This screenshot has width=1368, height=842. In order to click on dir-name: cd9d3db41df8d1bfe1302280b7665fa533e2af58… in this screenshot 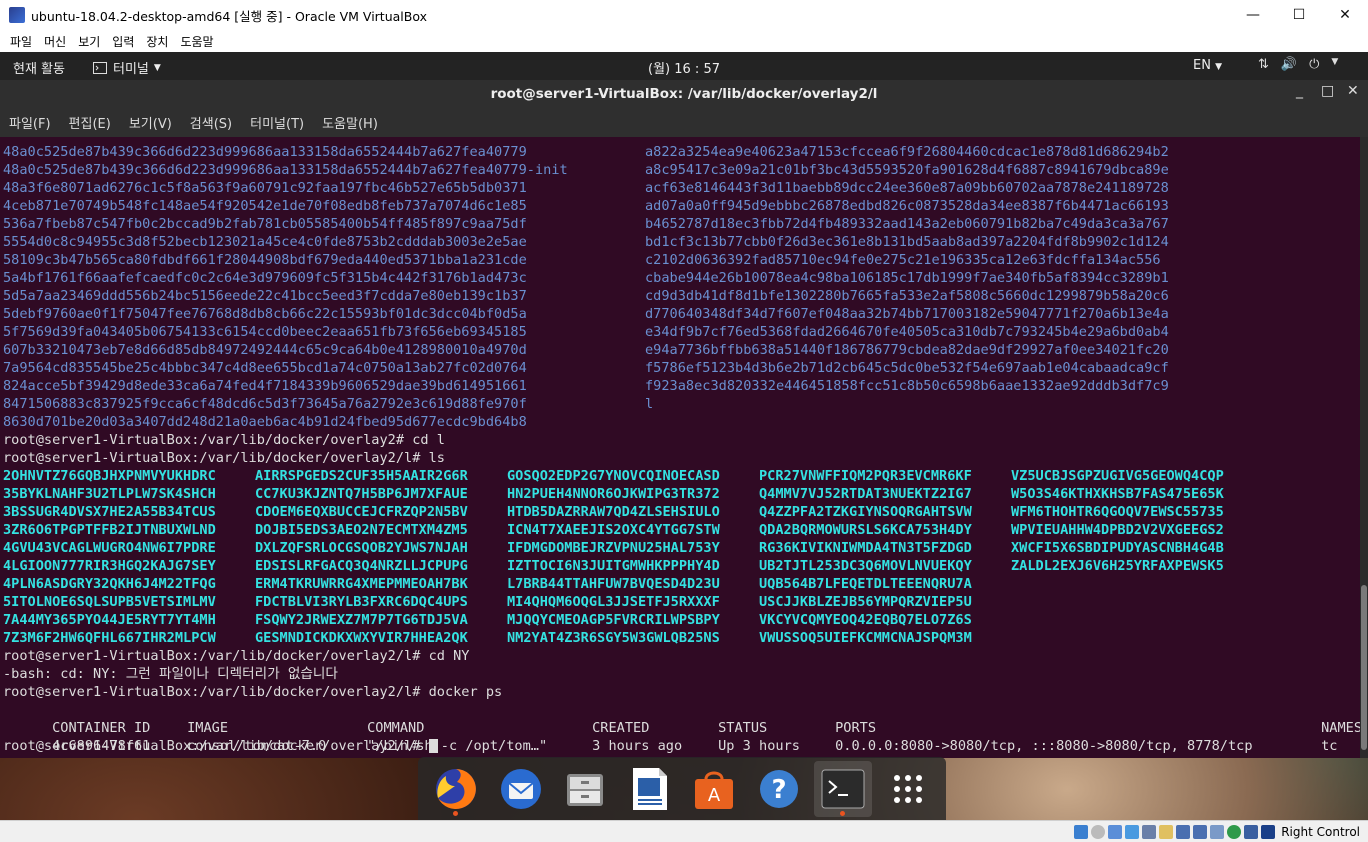, I will do `click(907, 296)`.